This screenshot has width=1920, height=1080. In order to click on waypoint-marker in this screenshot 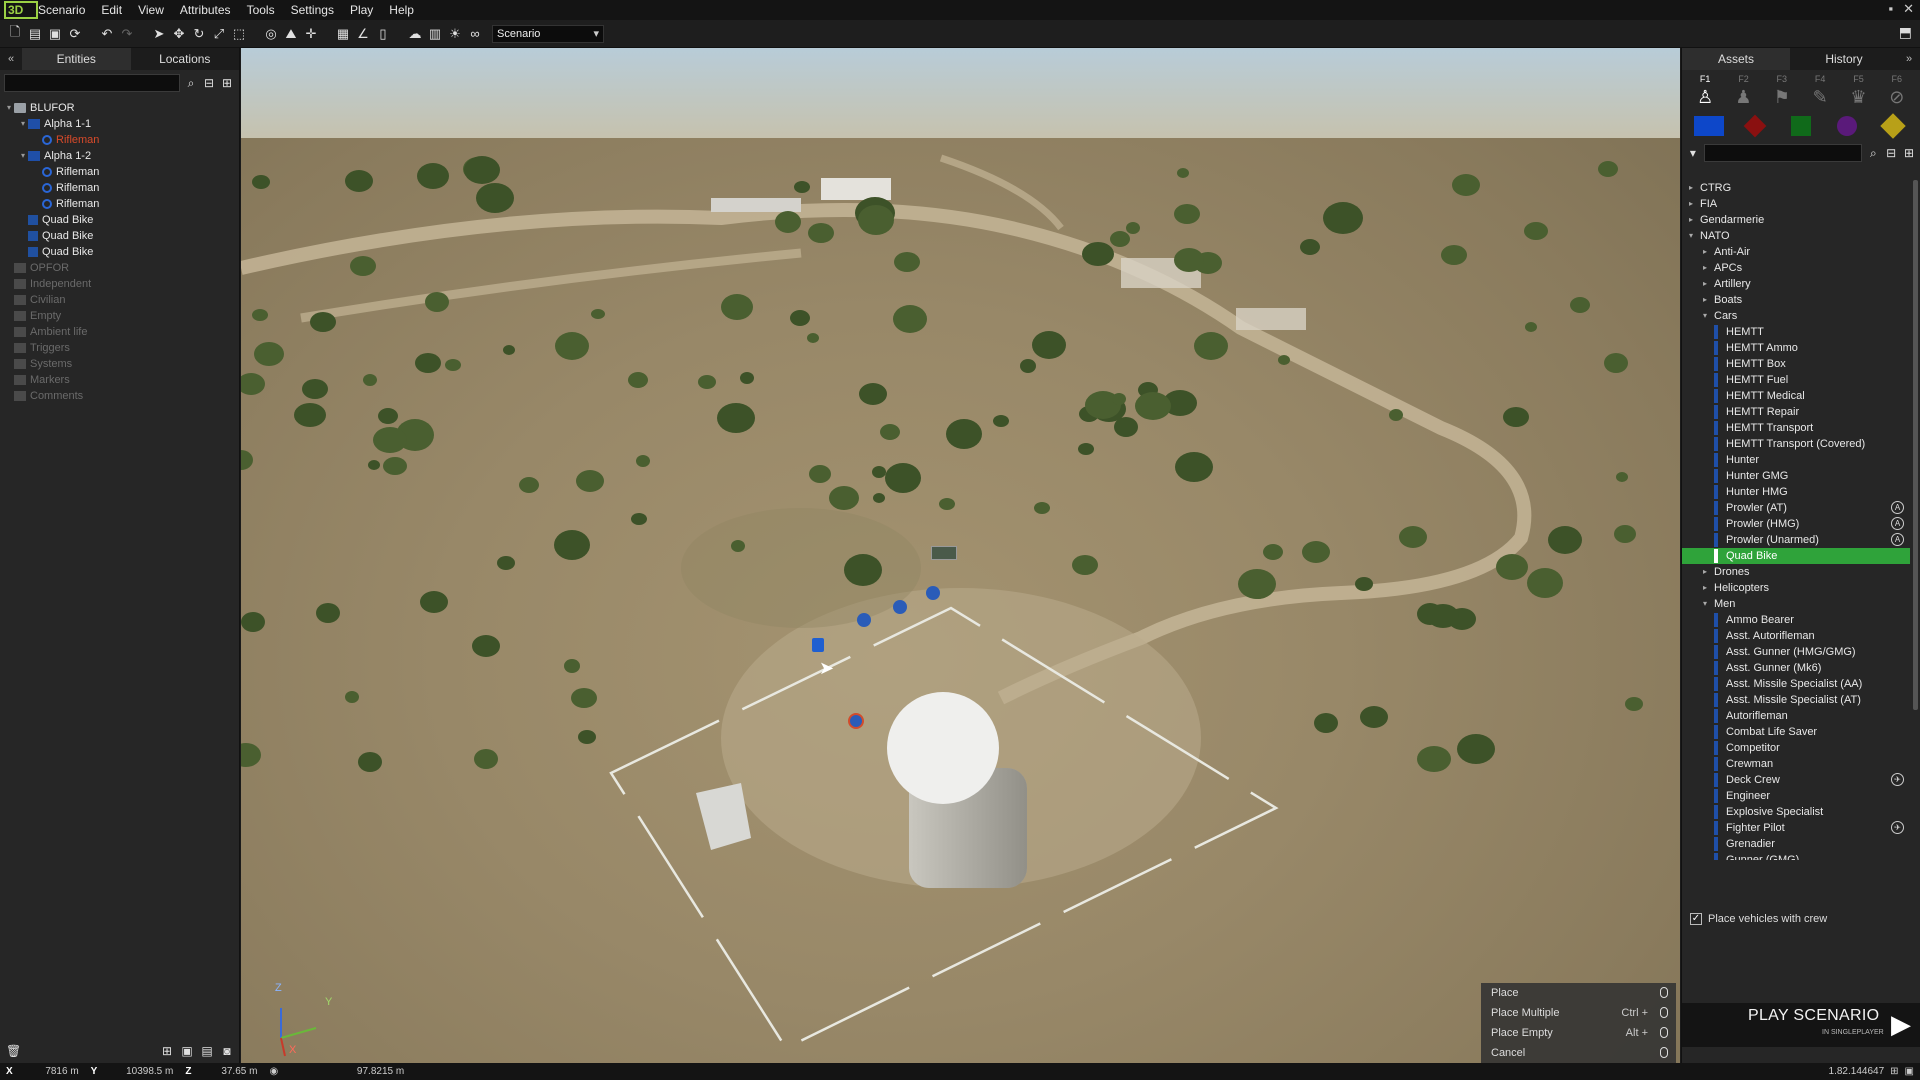, I will do `click(856, 721)`.